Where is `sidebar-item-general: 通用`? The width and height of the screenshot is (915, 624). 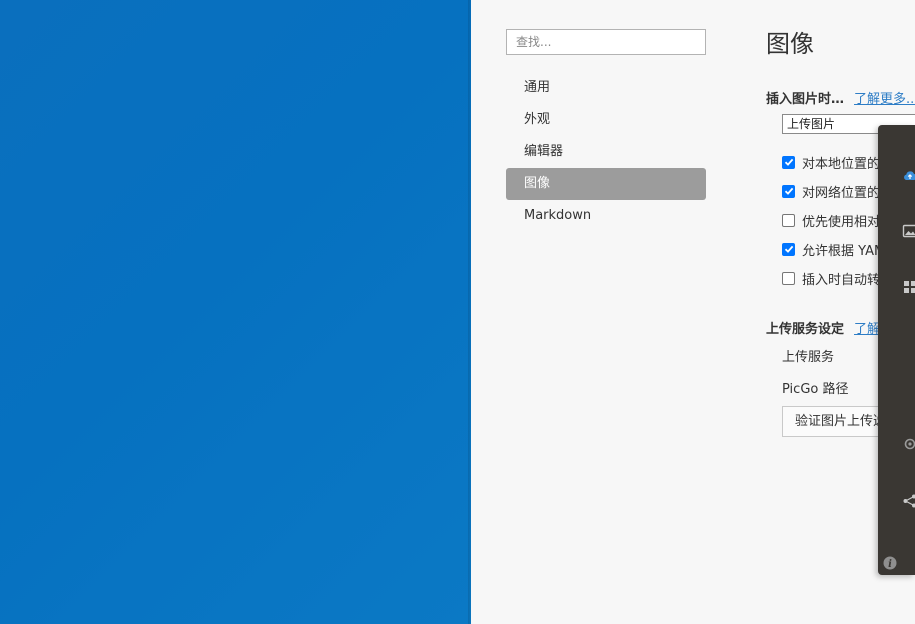
sidebar-item-general: 通用 is located at coordinates (606, 88).